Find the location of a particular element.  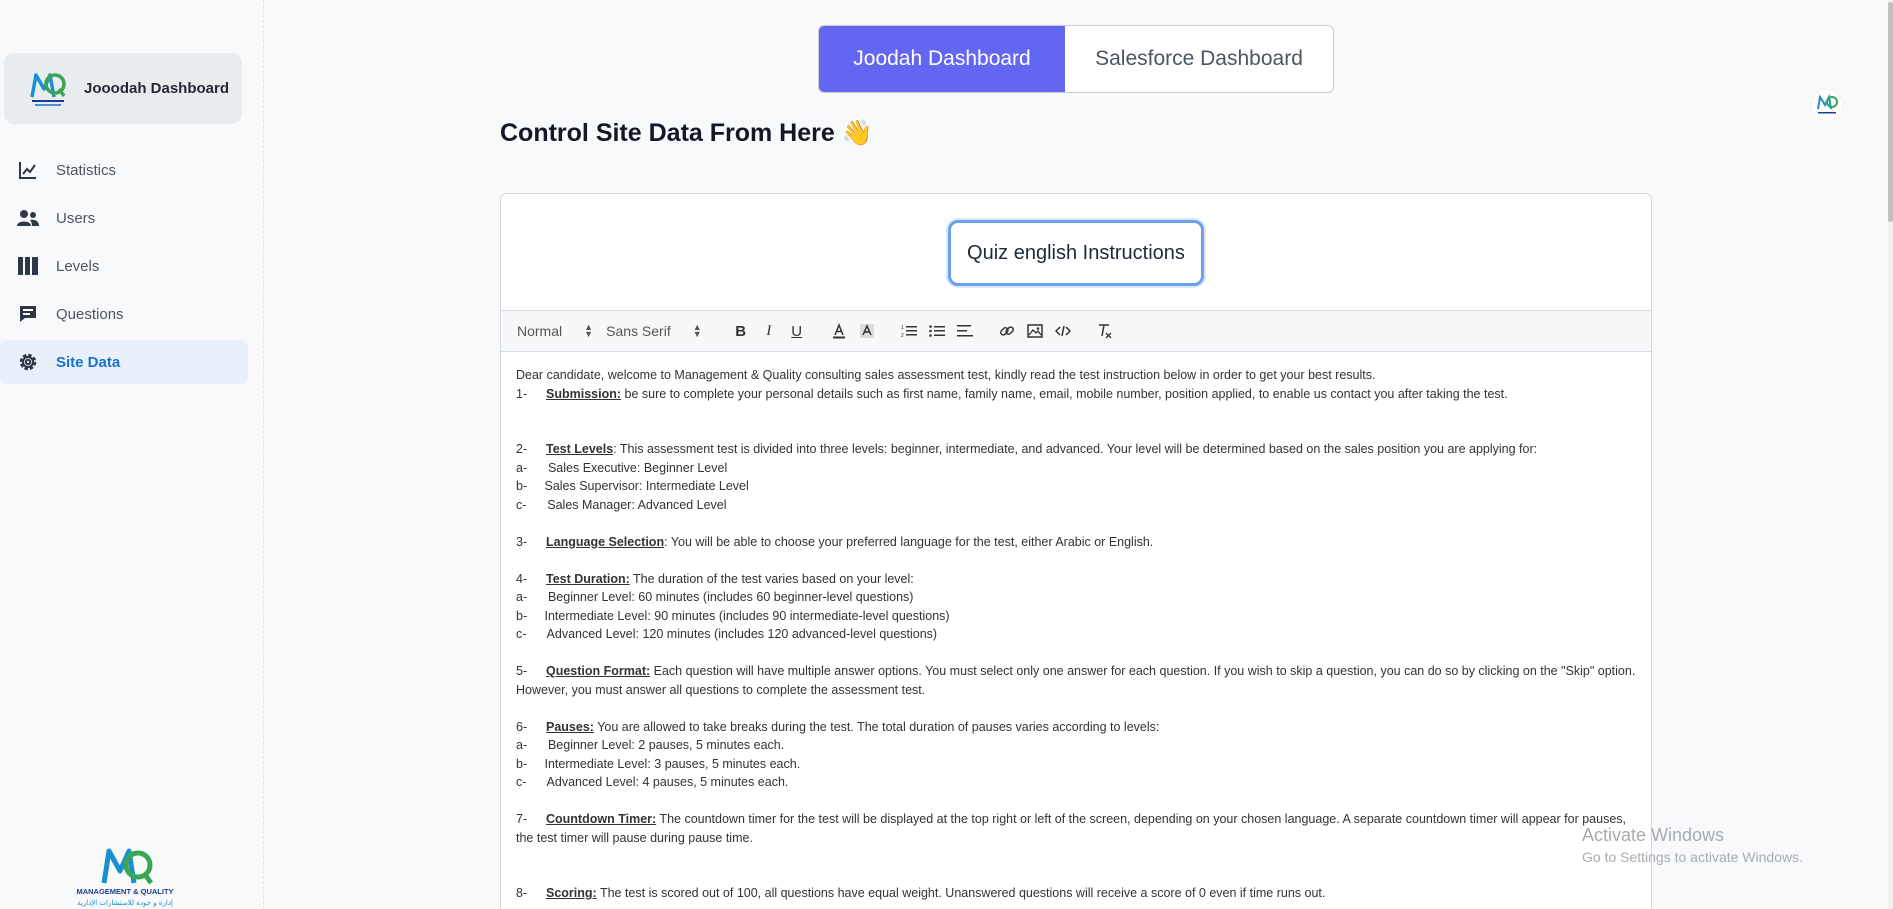

brand-header: Jooodah Dashboard is located at coordinates (123, 88).